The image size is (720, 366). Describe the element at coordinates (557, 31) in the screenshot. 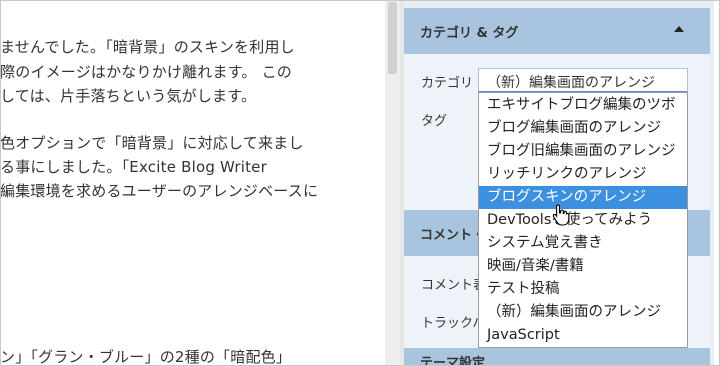

I see `category-tag-panel-header: カテゴリ & タグ` at that location.